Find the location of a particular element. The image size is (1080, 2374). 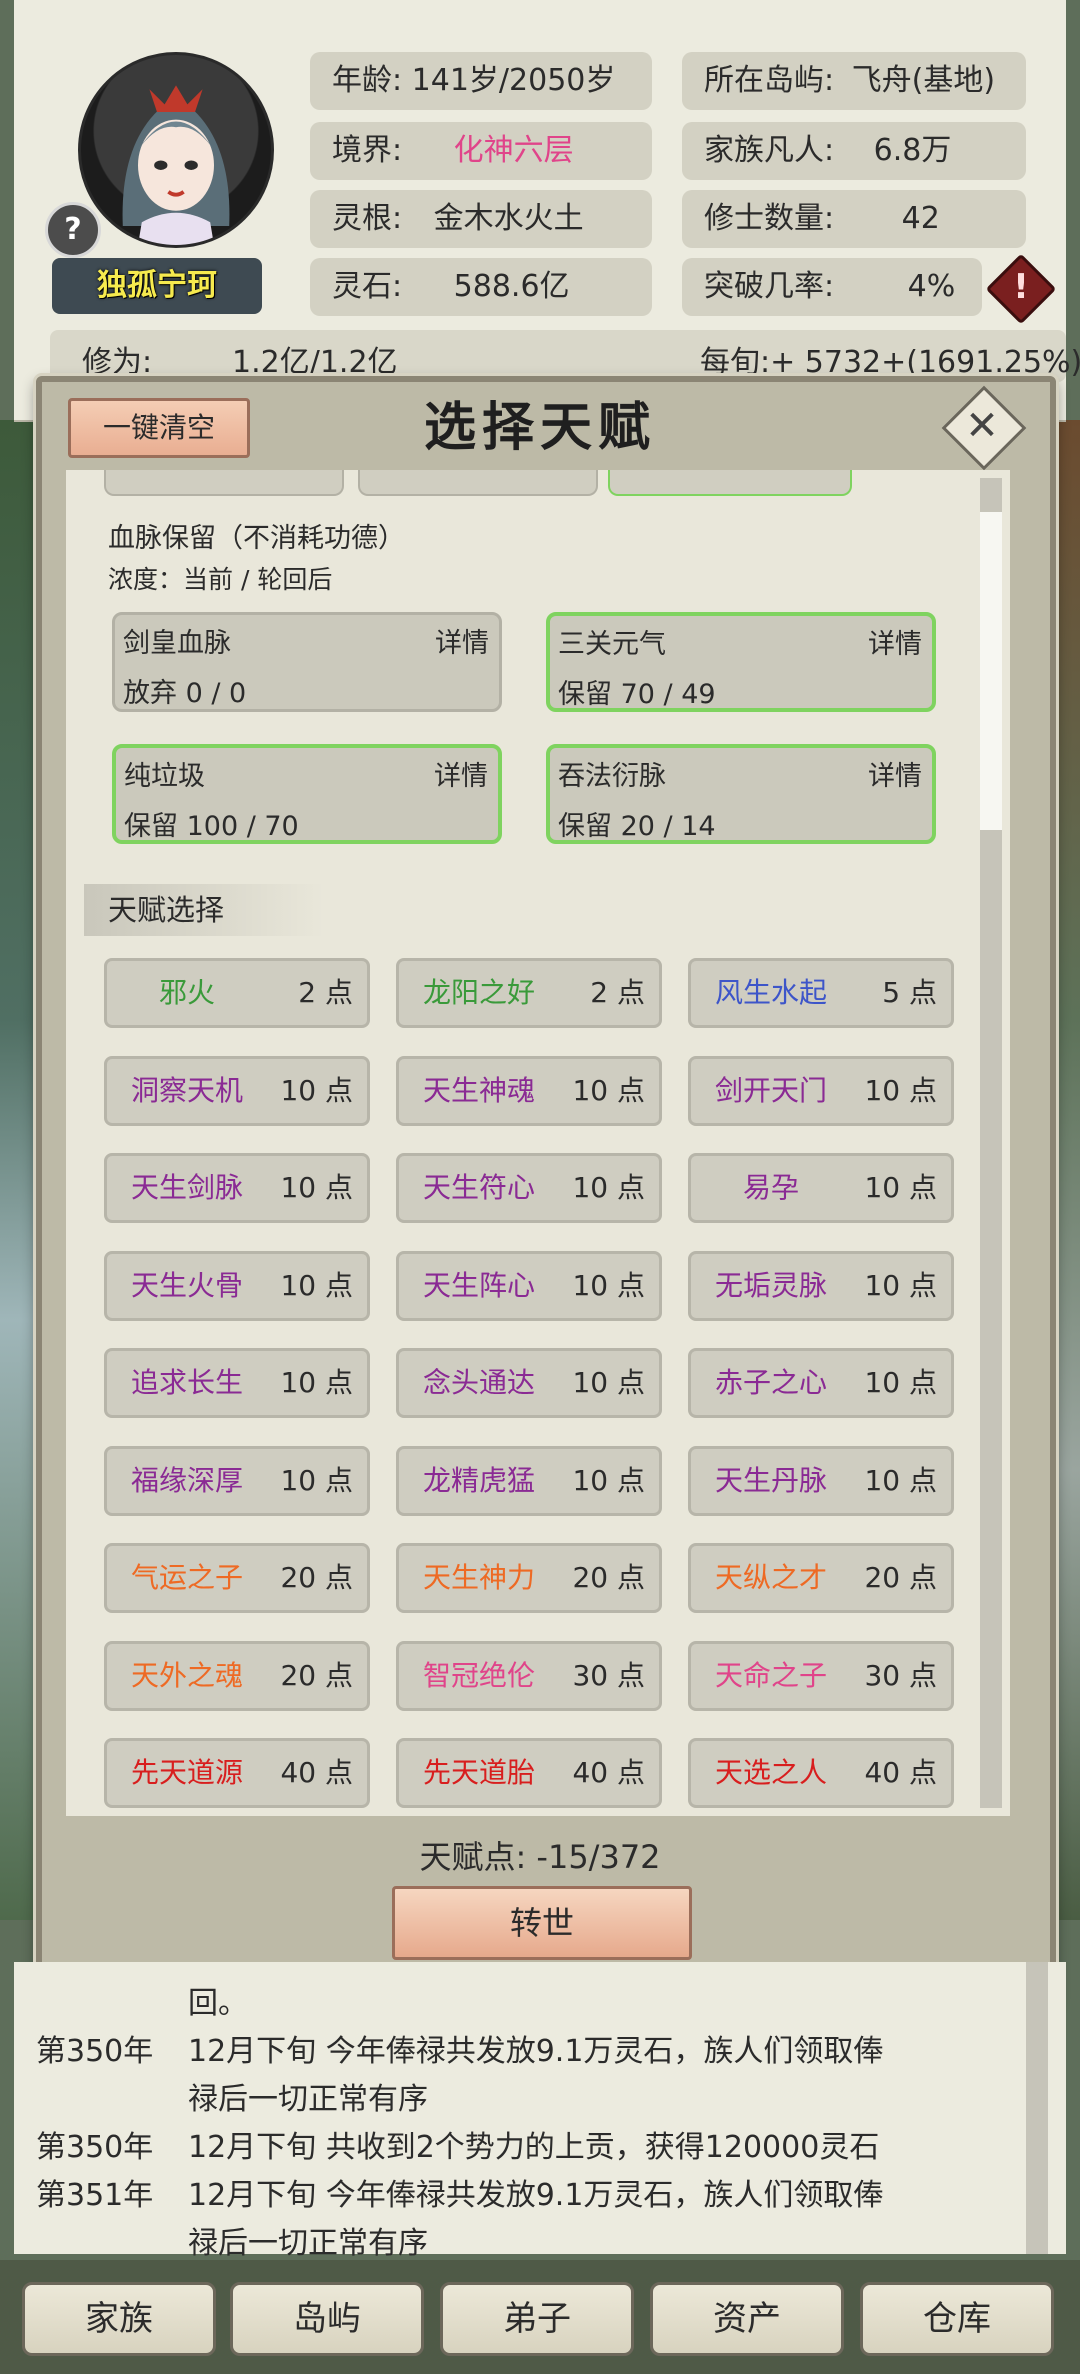

talent-option: 天命之子 30 点 is located at coordinates (821, 1676).